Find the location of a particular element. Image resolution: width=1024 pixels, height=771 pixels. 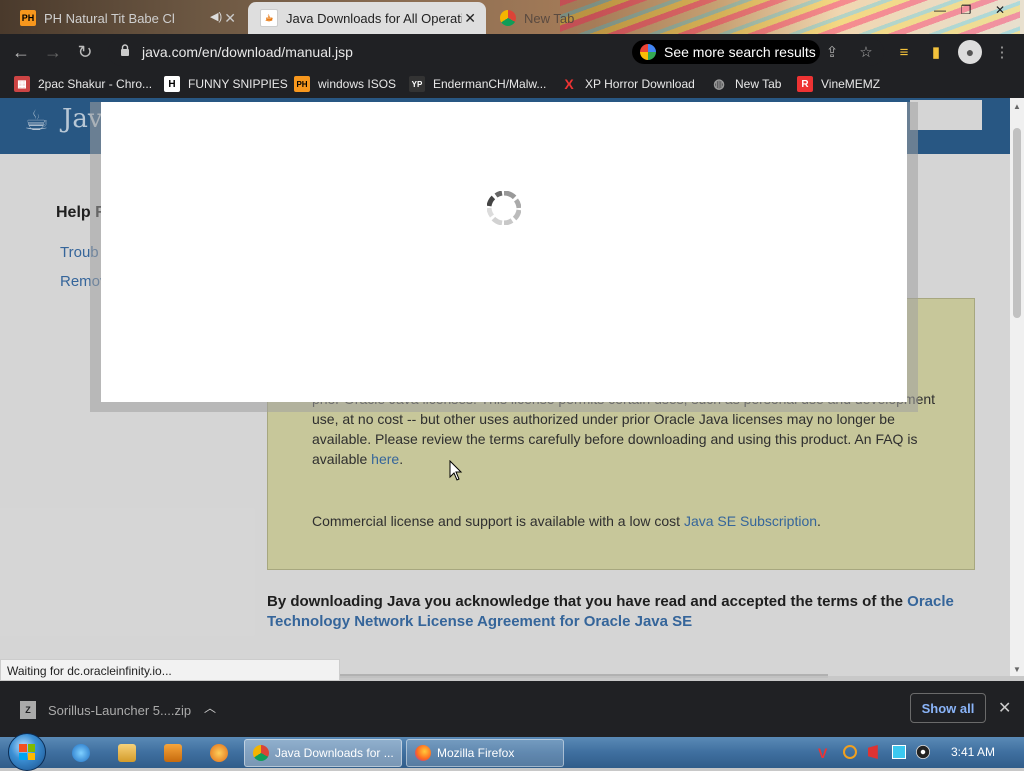

mouse-cursor-icon is located at coordinates (456, 470).